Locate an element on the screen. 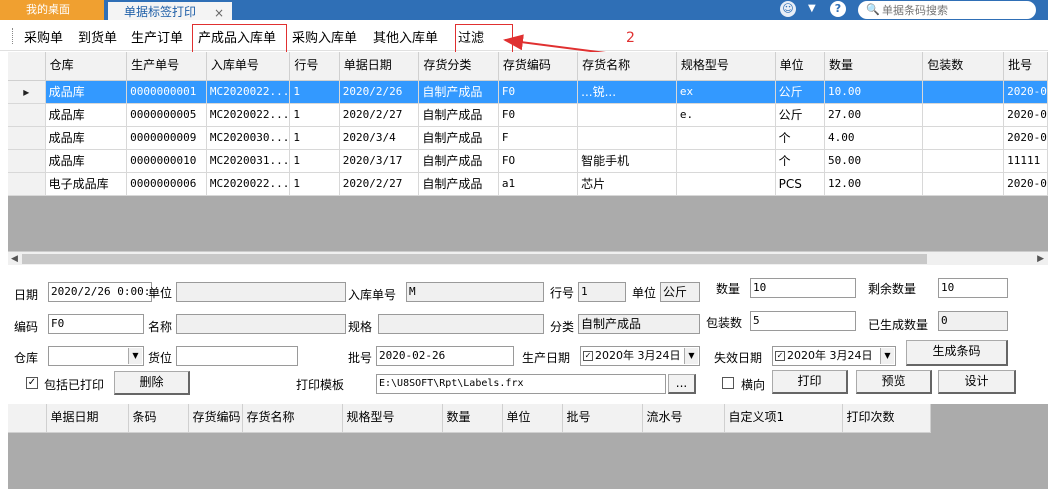  scroll-left-icon: ◀ is located at coordinates (14, 259).